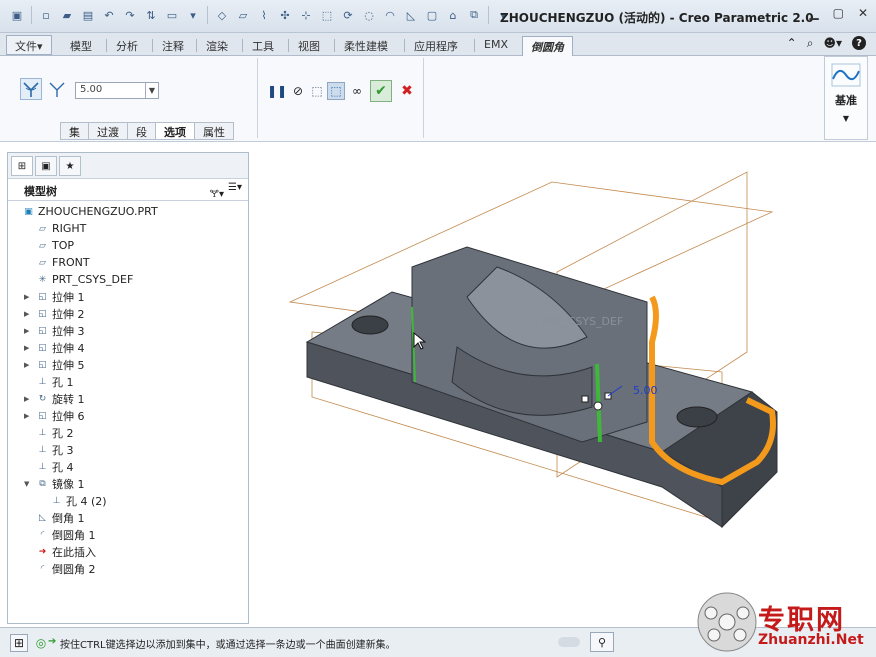  What do you see at coordinates (792, 43) in the screenshot?
I see `minimize-ribbon-icon: ⌃` at bounding box center [792, 43].